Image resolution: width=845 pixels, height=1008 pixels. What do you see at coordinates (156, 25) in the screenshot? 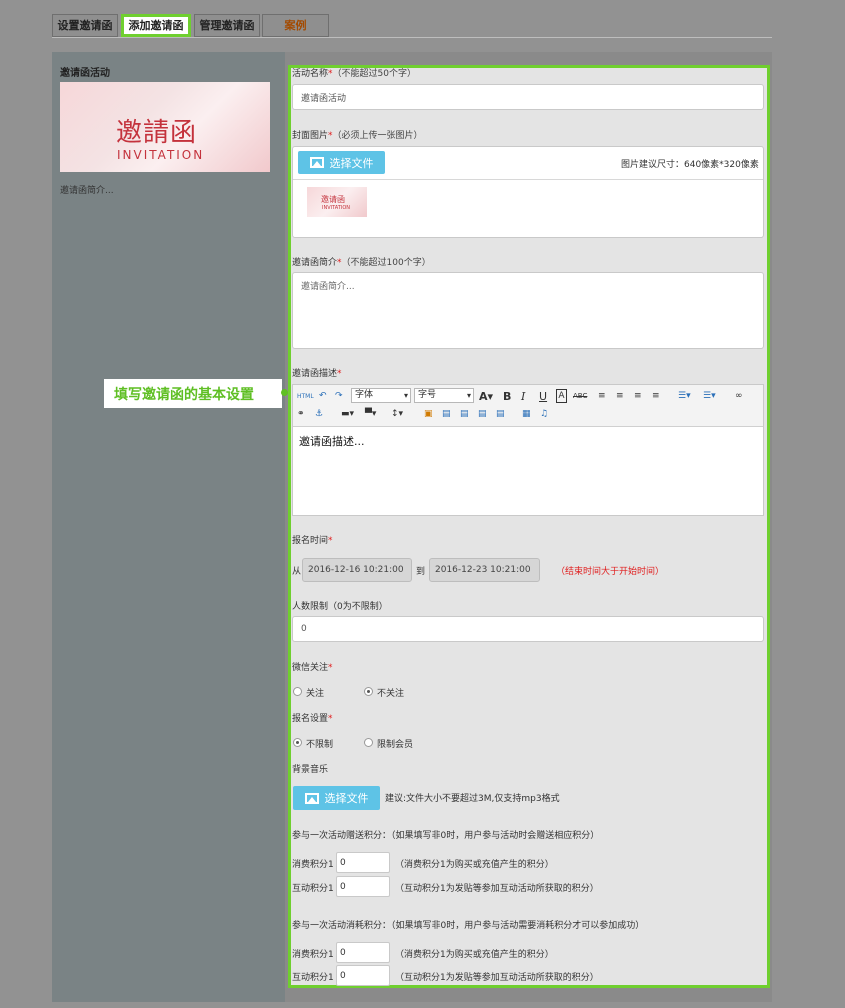
I see `tab-add-invitation: 添加邀请函` at bounding box center [156, 25].